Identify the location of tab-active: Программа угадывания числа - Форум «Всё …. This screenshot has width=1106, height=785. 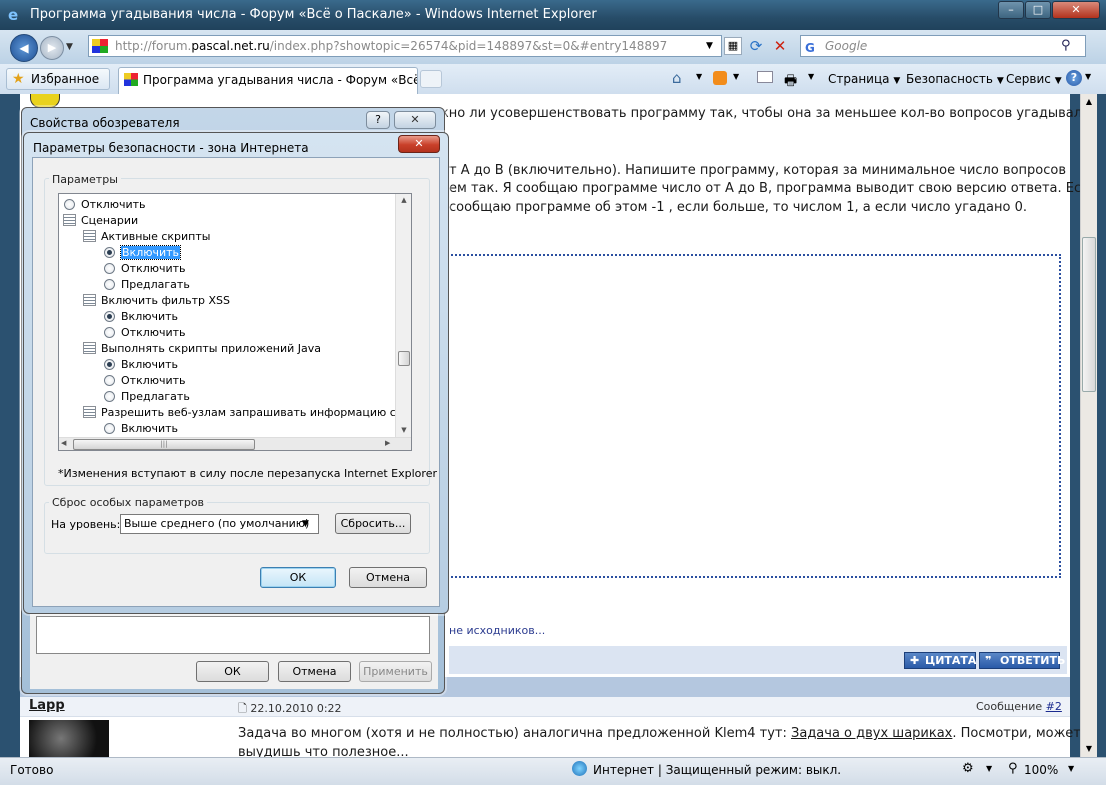
(268, 80).